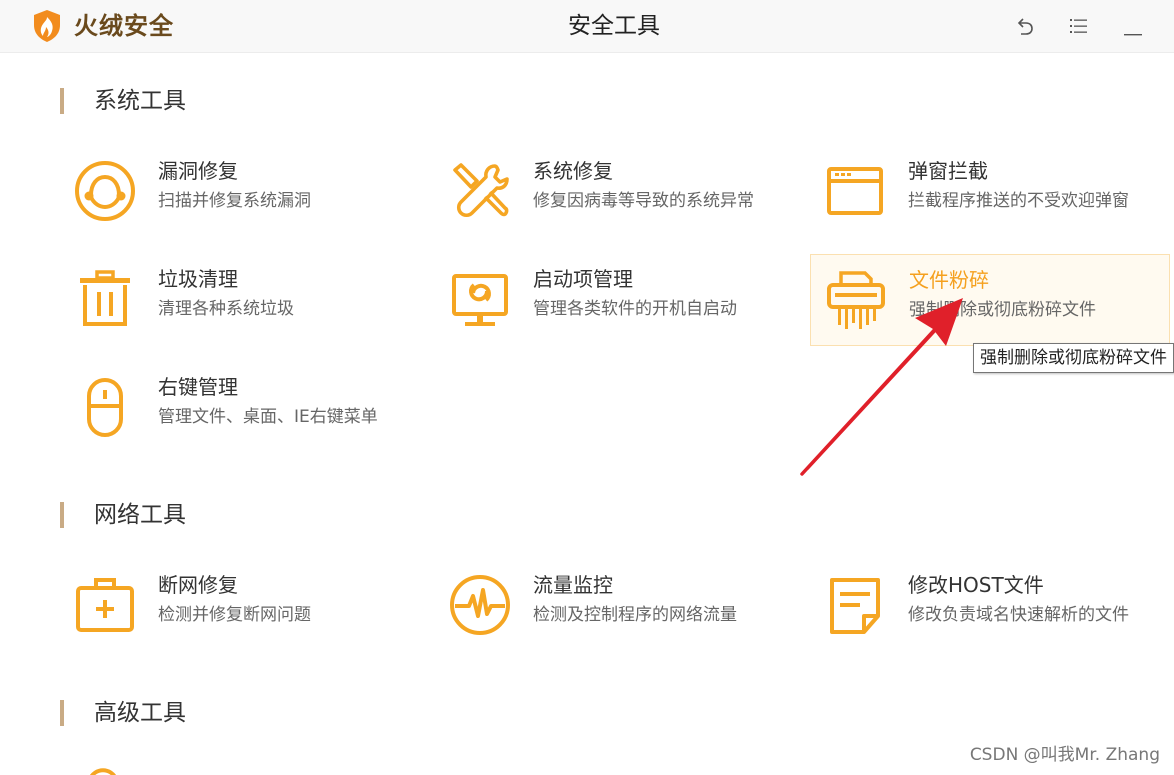 Image resolution: width=1174 pixels, height=775 pixels. Describe the element at coordinates (643, 201) in the screenshot. I see `tool-description: 修复因病毒等导致的系统异常` at that location.